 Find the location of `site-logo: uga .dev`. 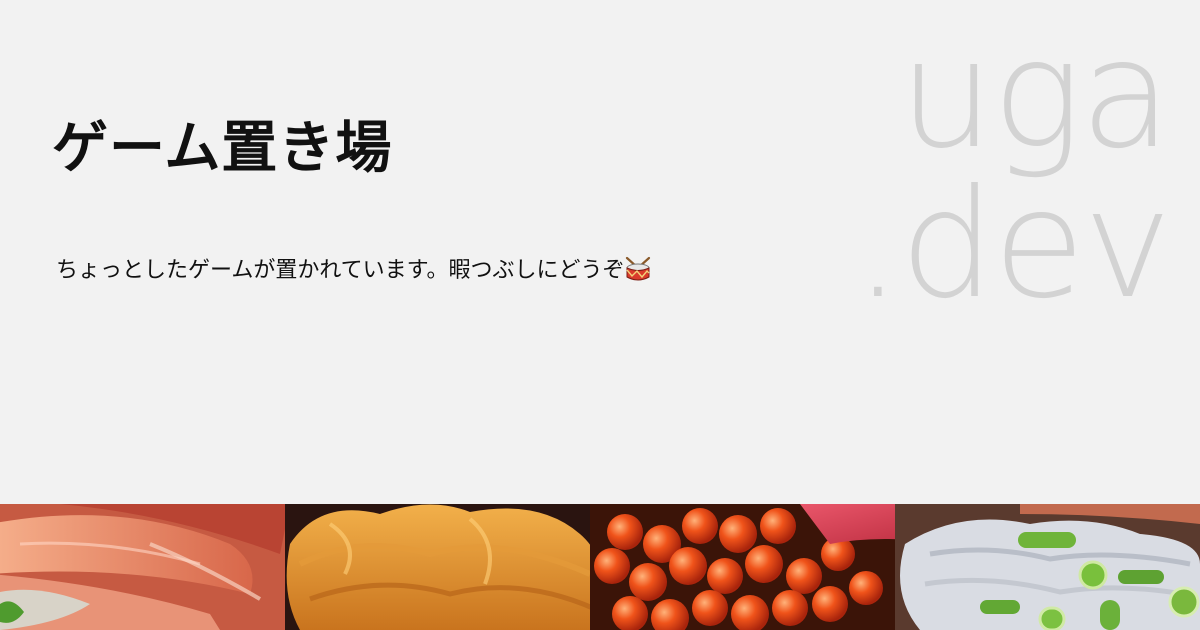

site-logo: uga .dev is located at coordinates (1013, 164).